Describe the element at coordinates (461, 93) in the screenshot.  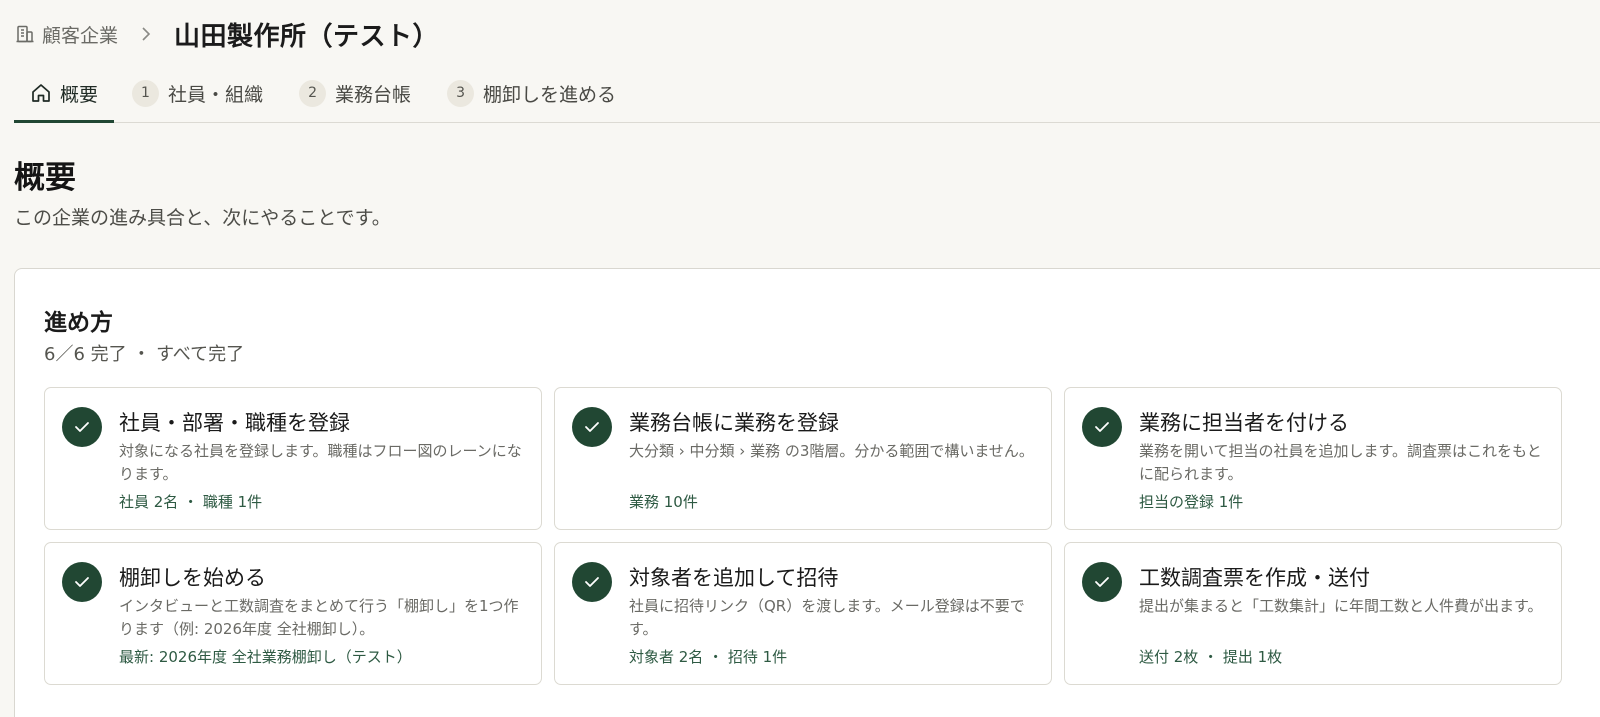
I see `step-number-badge: 3` at that location.